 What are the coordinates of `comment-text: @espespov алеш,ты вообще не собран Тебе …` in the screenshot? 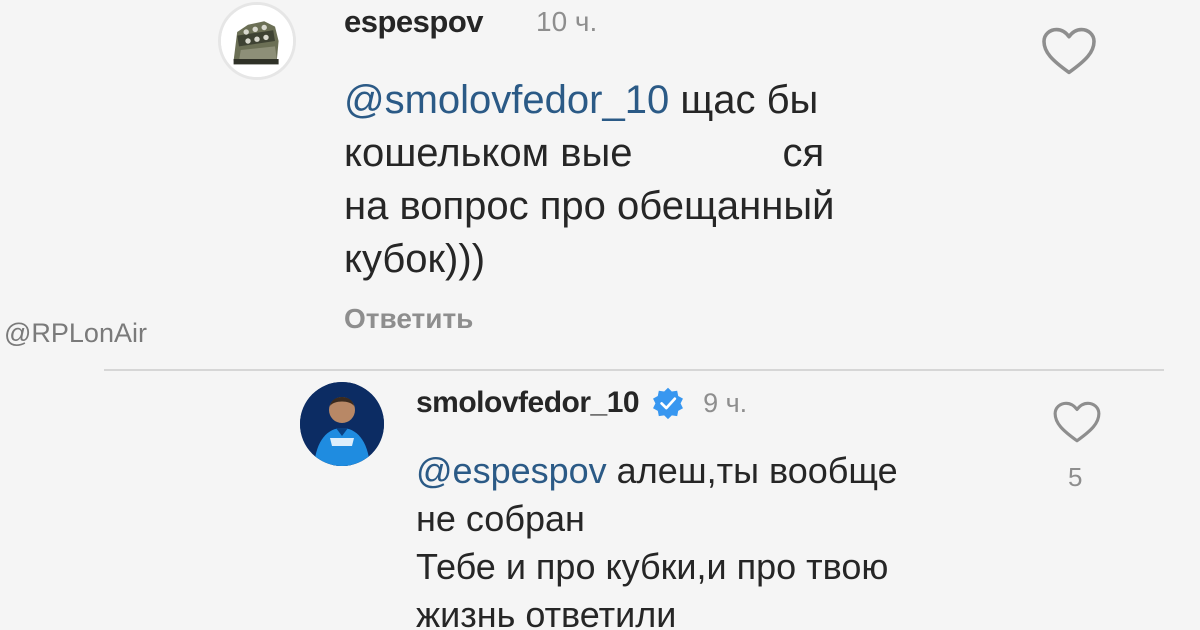 It's located at (716, 538).